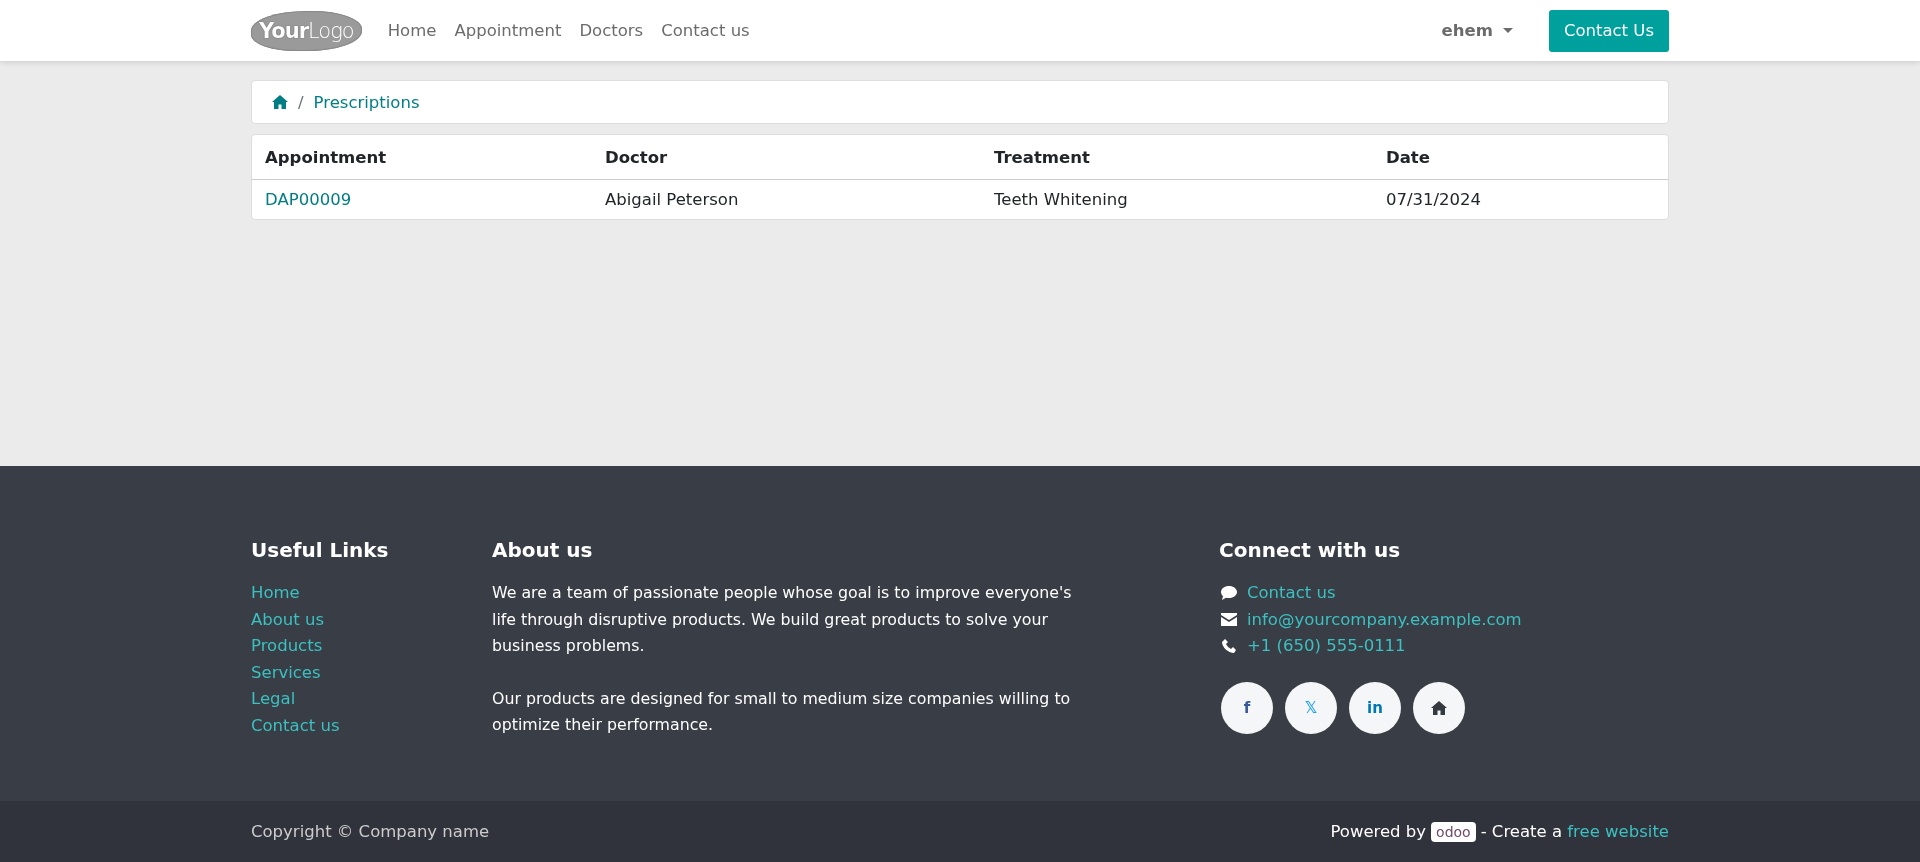 This screenshot has width=1920, height=862. I want to click on table-cell-text: Abigail Peterson, so click(672, 199).